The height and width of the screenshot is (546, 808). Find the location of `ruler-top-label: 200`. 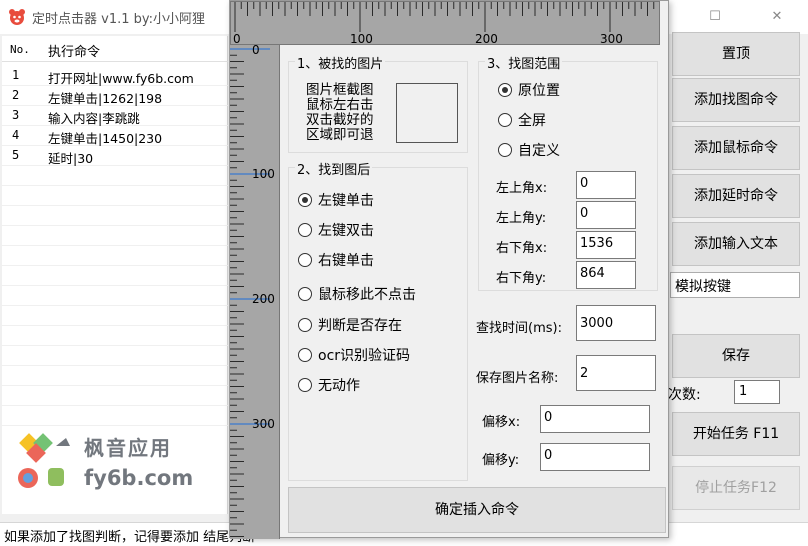

ruler-top-label: 200 is located at coordinates (486, 39).